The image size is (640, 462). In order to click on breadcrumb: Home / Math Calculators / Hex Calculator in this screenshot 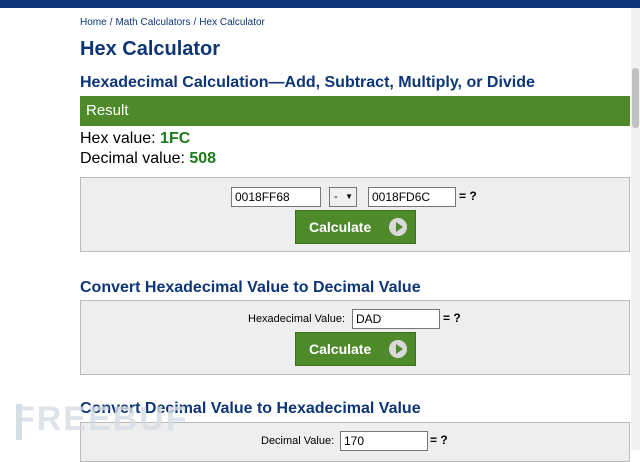, I will do `click(172, 22)`.